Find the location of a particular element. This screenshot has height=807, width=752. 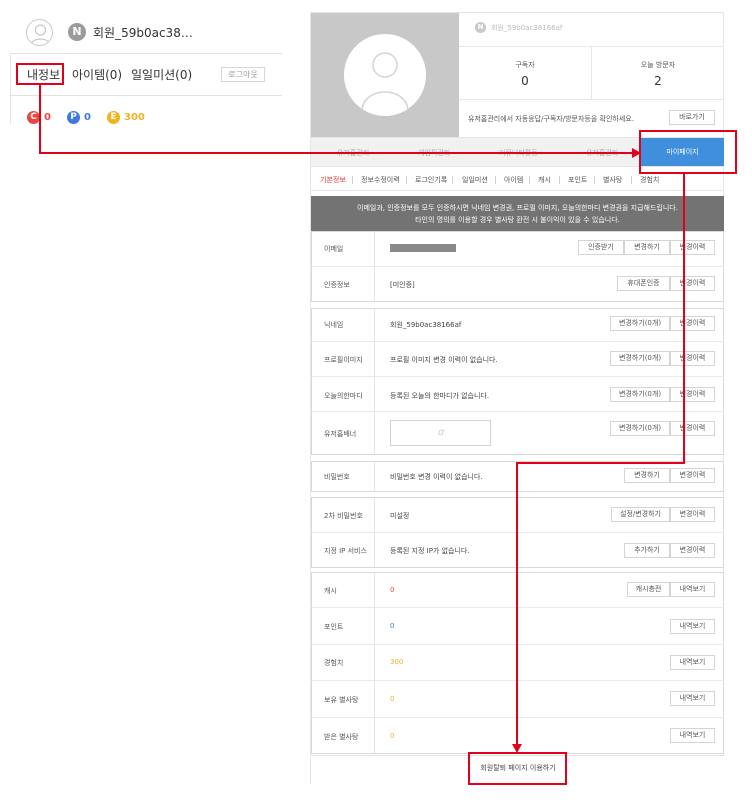

phone-verify-button: 휴대폰인증 is located at coordinates (643, 283).